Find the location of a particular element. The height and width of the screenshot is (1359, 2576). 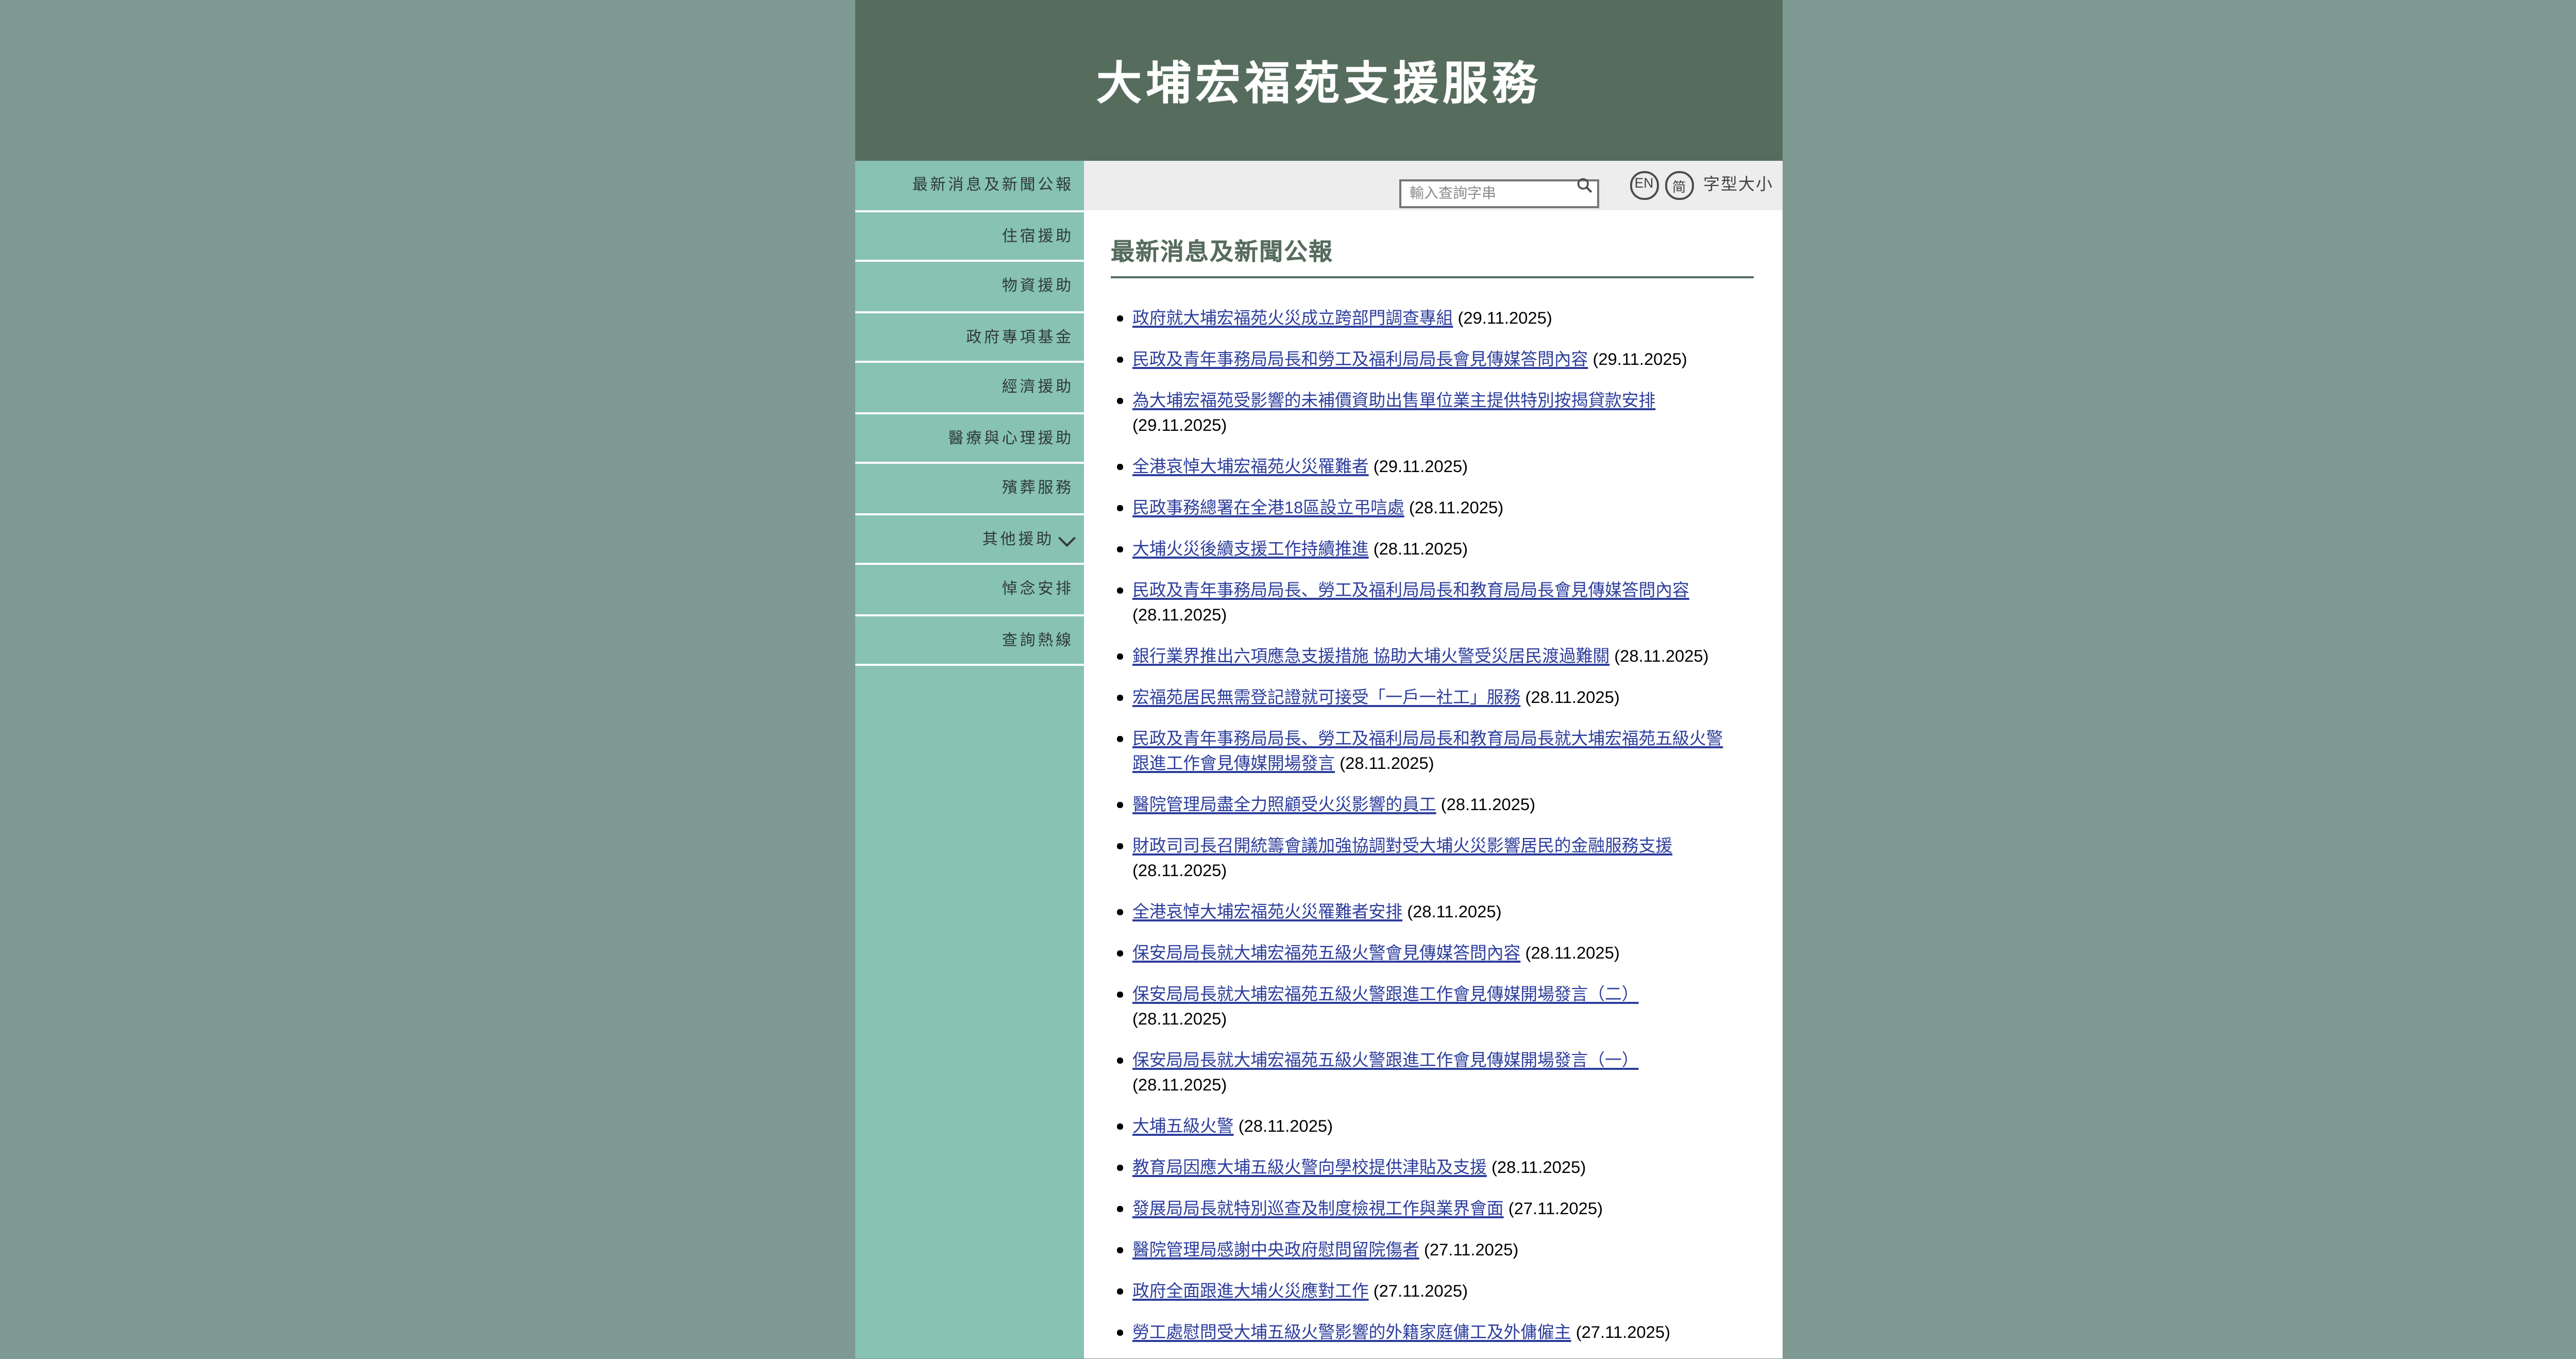

news-link: 全港哀悼大埔宏福苑火災罹難者 is located at coordinates (1250, 466).